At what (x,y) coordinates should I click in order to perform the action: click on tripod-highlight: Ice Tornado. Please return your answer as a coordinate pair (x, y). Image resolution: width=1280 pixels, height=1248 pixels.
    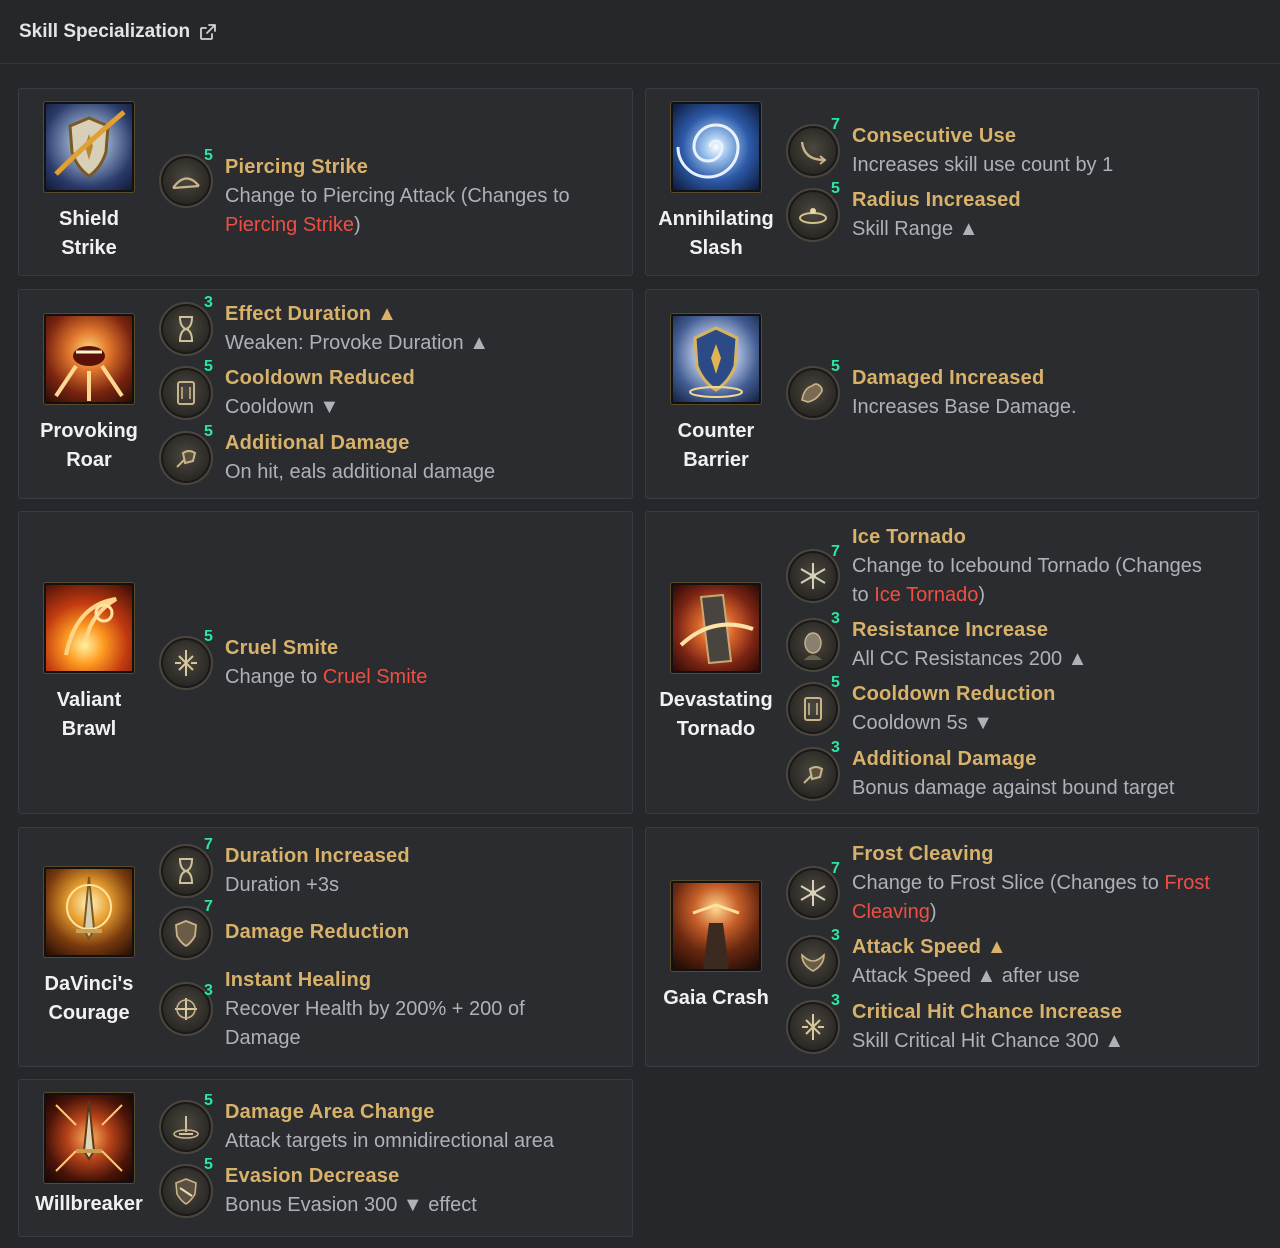
    Looking at the image, I should click on (926, 595).